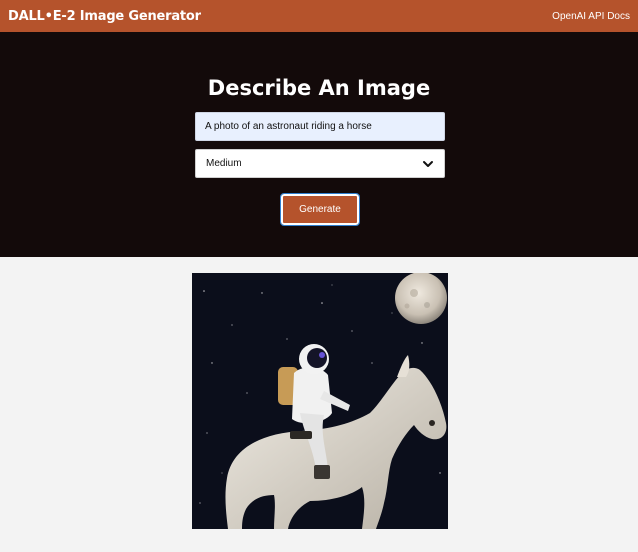  Describe the element at coordinates (320, 163) in the screenshot. I see `size-select: Medium` at that location.